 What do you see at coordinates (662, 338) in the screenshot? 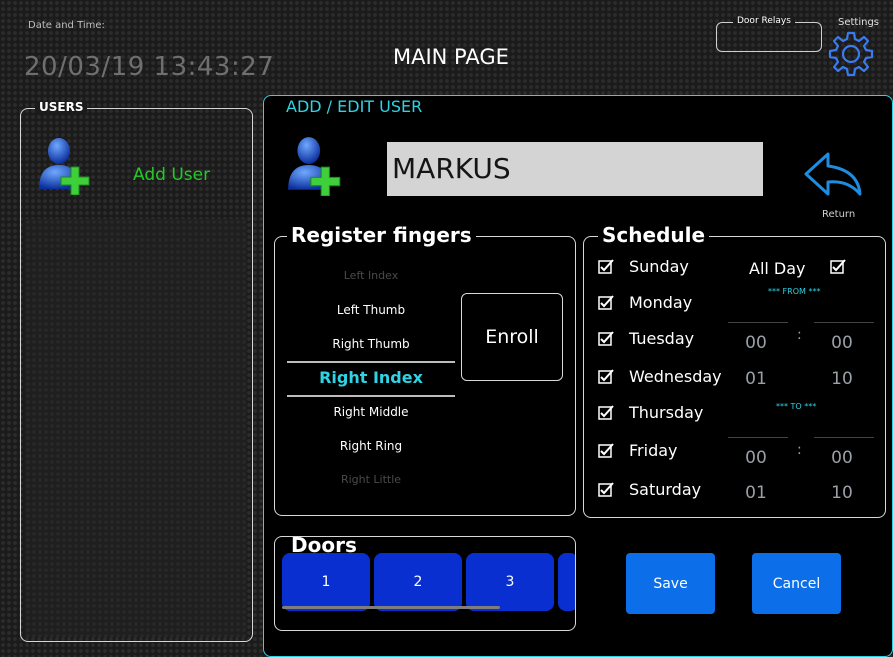
I see `day-label-tuesday: Tuesday` at bounding box center [662, 338].